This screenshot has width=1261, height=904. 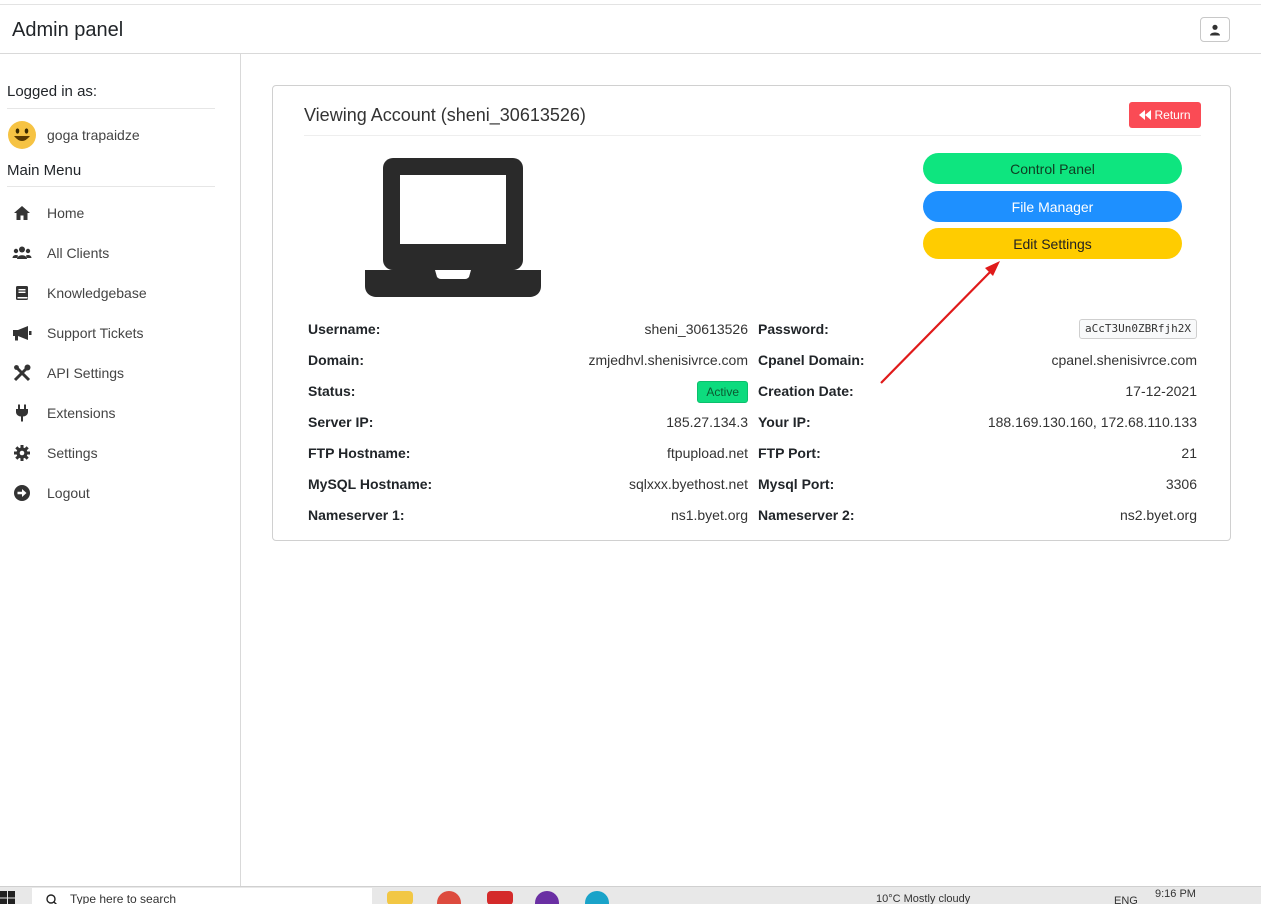 I want to click on smiley-emoji-icon, so click(x=22, y=135).